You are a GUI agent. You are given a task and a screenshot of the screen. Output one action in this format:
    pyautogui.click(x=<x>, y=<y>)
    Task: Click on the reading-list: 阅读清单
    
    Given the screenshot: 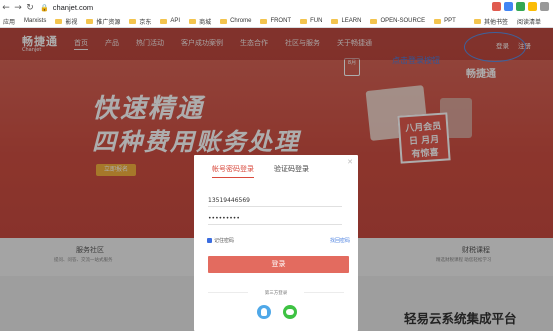 What is the action you would take?
    pyautogui.click(x=529, y=21)
    